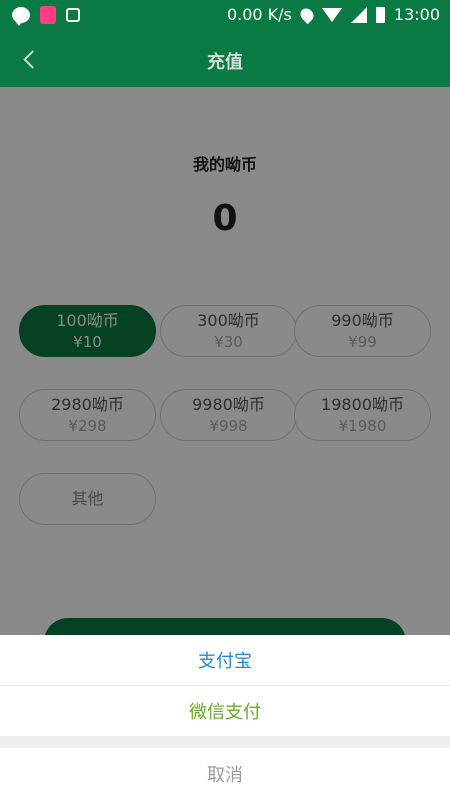 Image resolution: width=450 pixels, height=800 pixels. I want to click on status-bar: 0.00 K/s 13:00, so click(225, 16).